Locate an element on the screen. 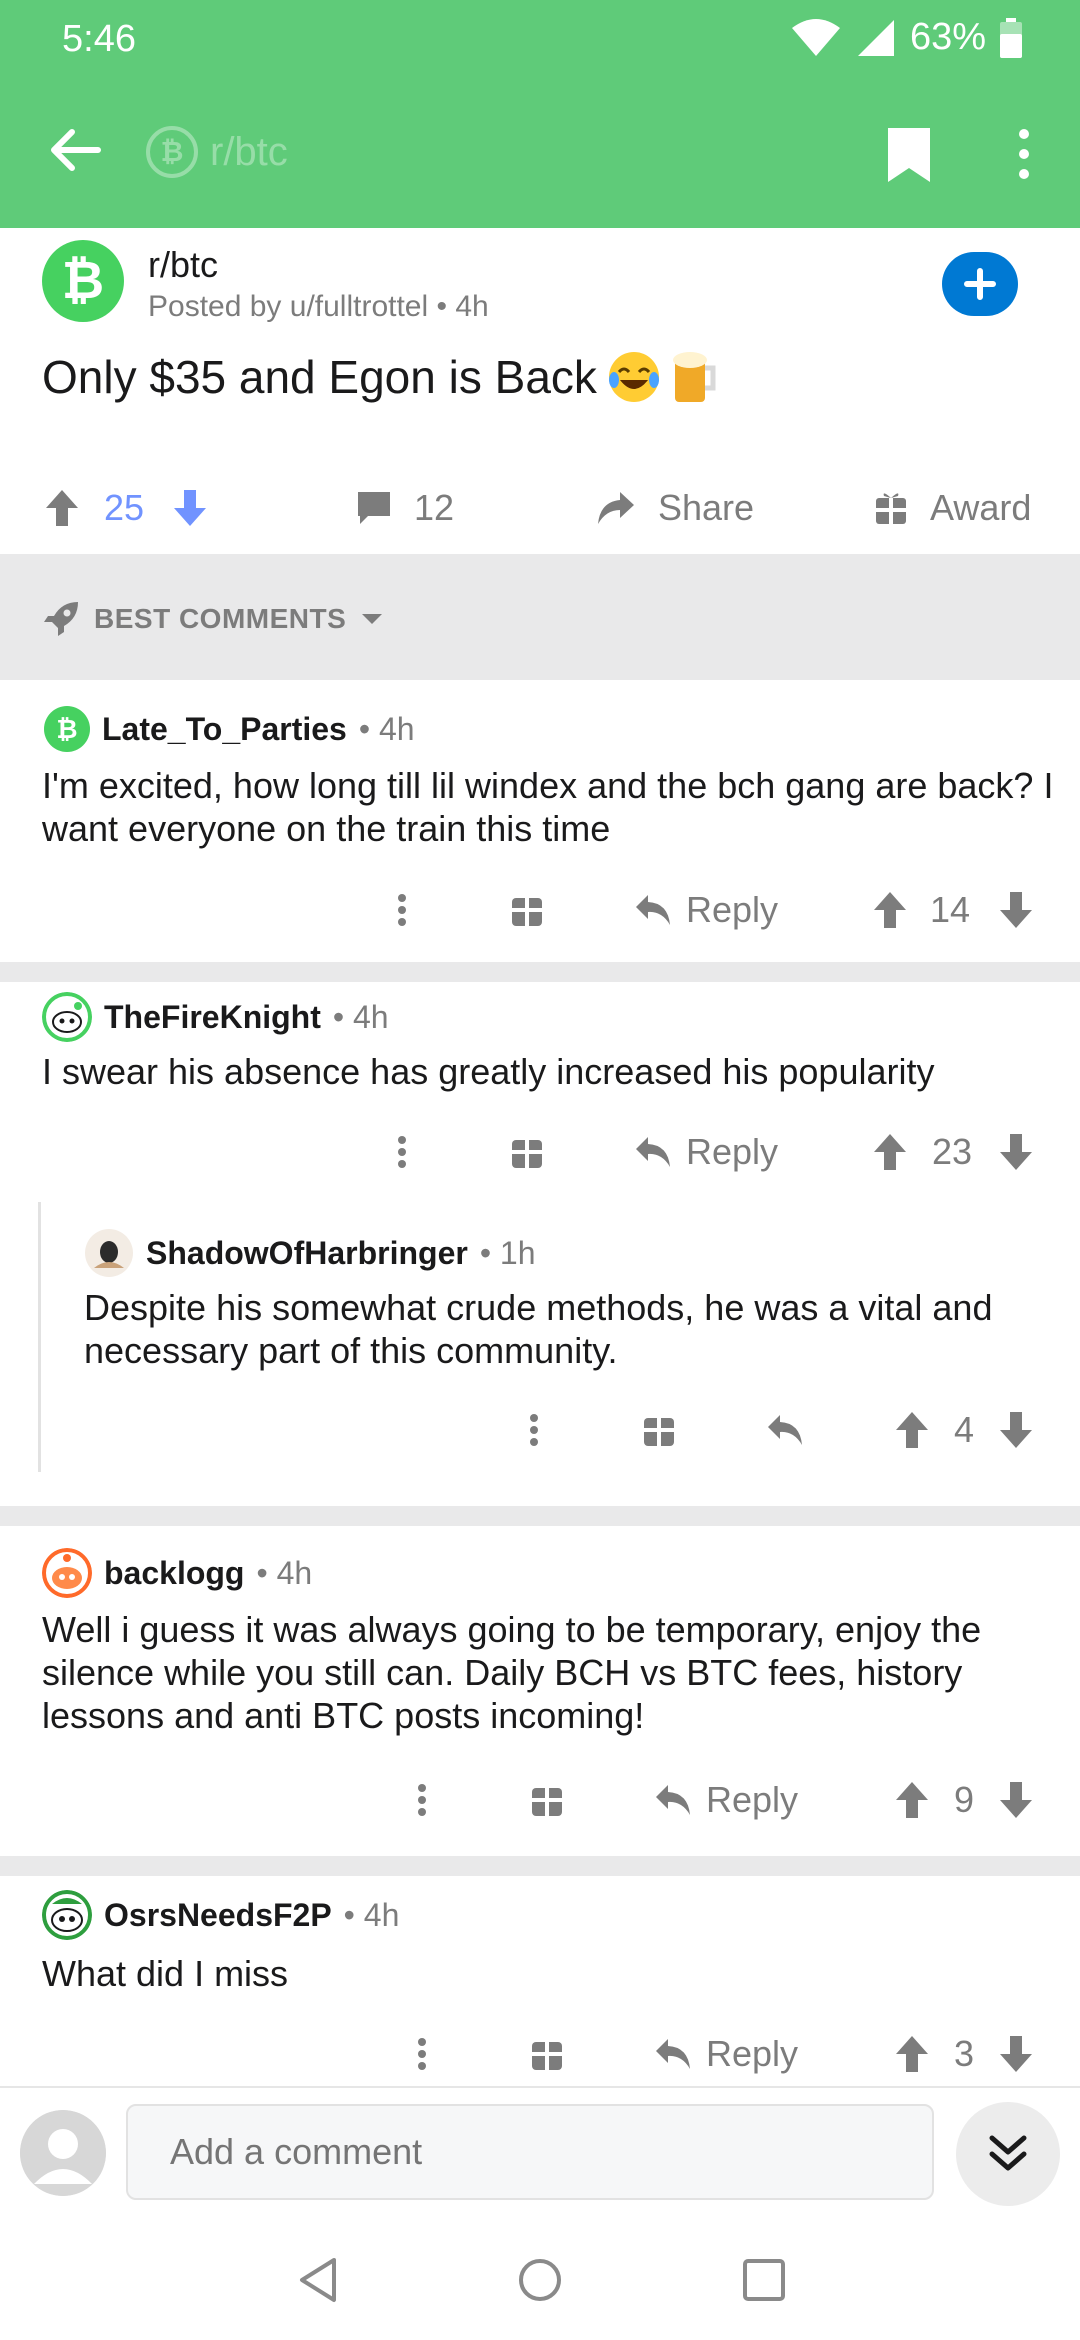  comment-username: ShadowOfHarbringer is located at coordinates (307, 1253).